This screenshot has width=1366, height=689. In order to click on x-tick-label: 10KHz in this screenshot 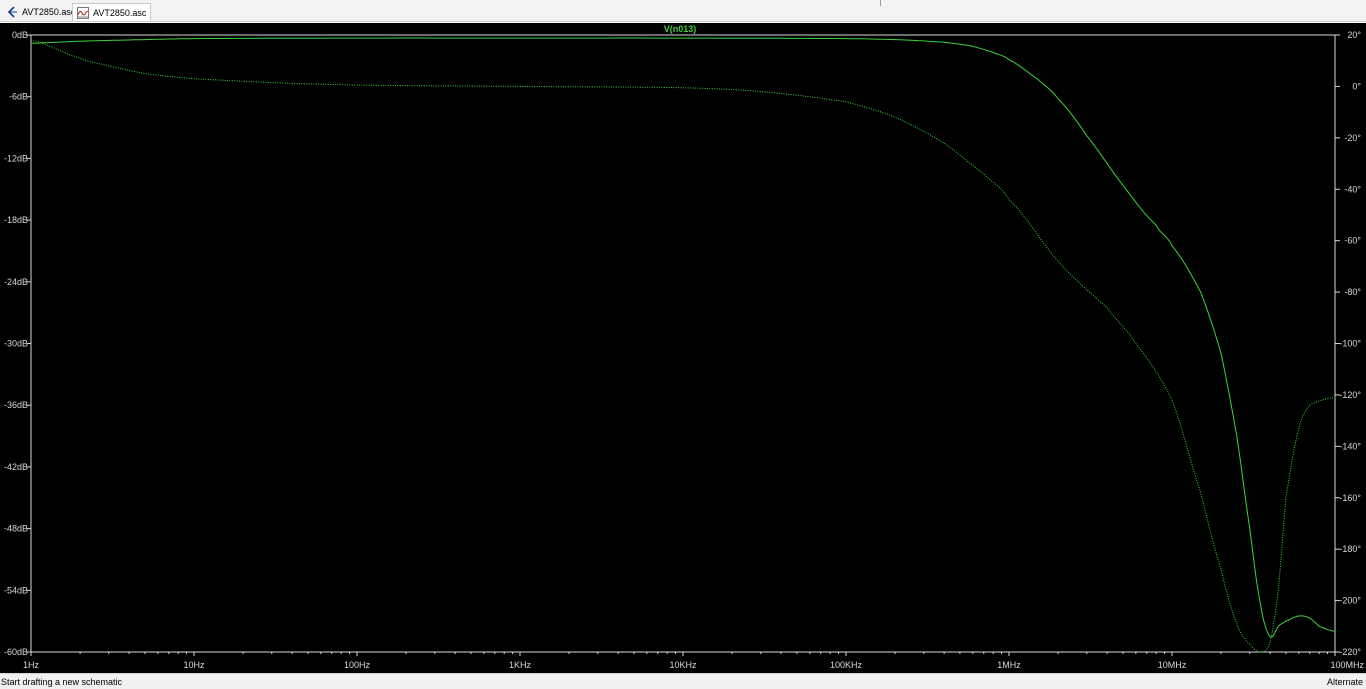, I will do `click(683, 665)`.